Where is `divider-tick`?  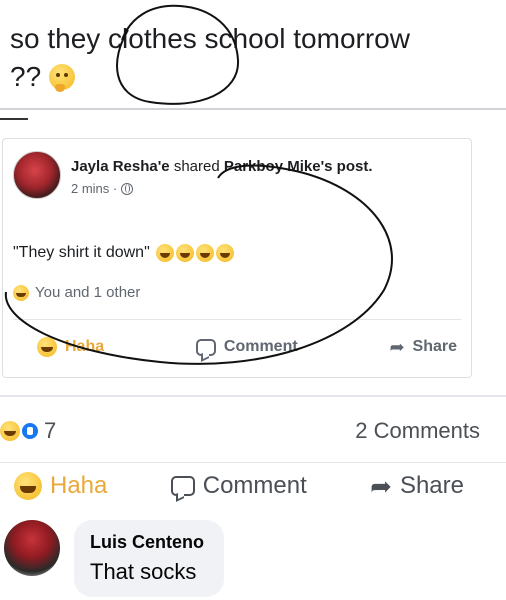 divider-tick is located at coordinates (14, 119).